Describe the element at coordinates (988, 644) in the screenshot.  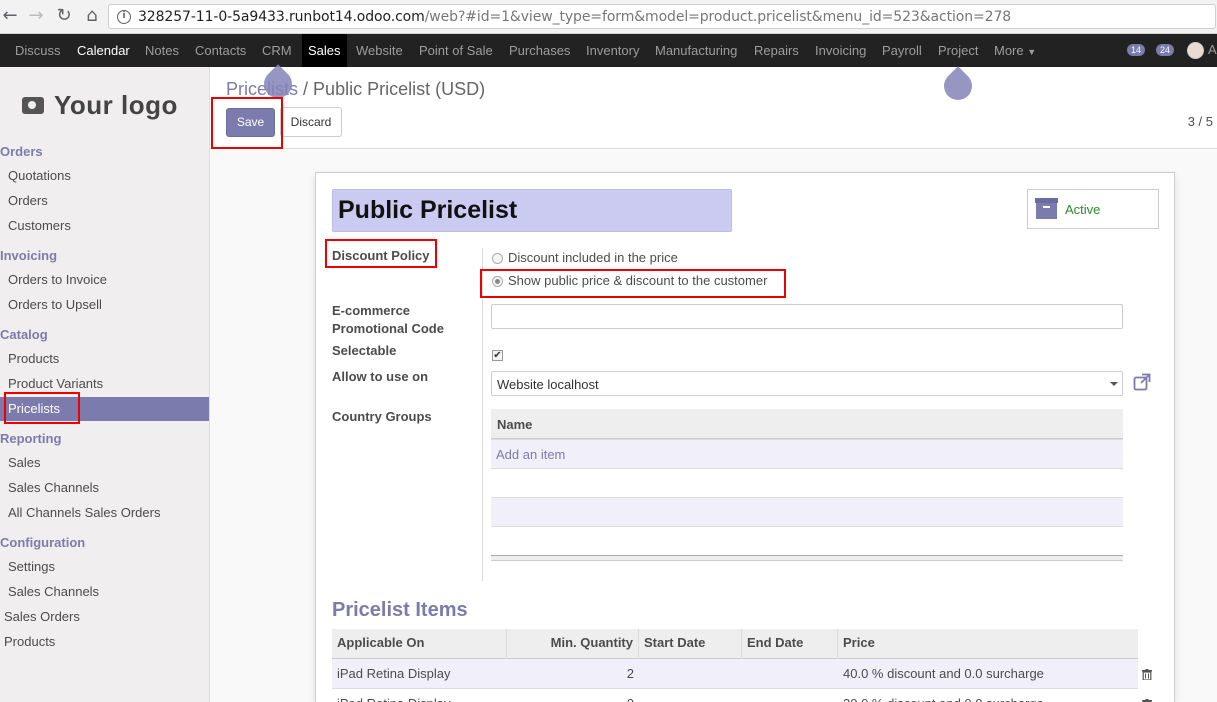
I see `col-price: Price` at that location.